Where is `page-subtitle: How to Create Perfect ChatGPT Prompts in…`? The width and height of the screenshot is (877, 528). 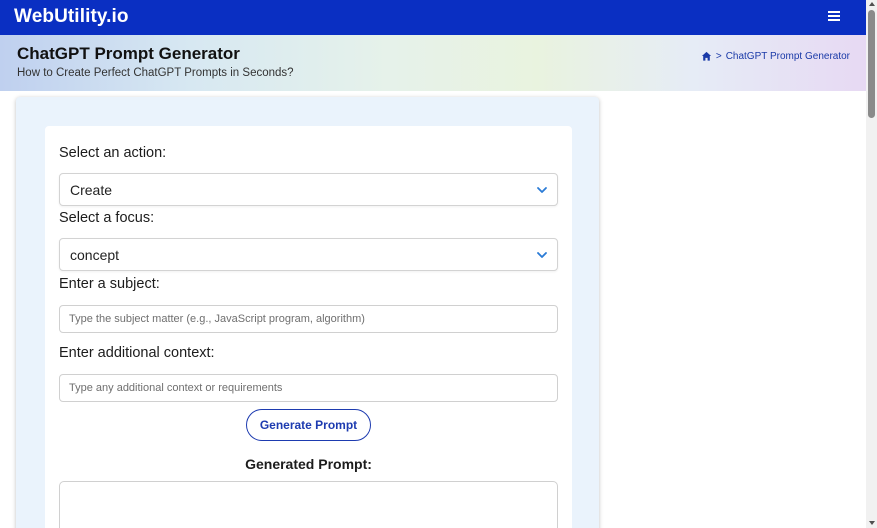
page-subtitle: How to Create Perfect ChatGPT Prompts in… is located at coordinates (155, 73).